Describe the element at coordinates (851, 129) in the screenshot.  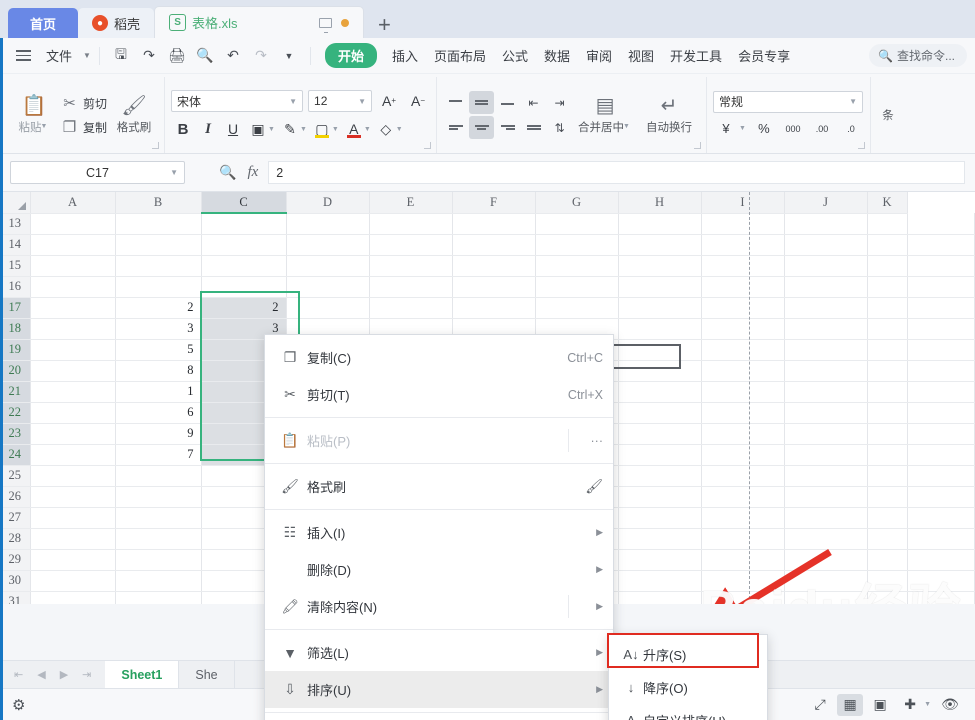
I see `decrease-decimal-button: .0` at that location.